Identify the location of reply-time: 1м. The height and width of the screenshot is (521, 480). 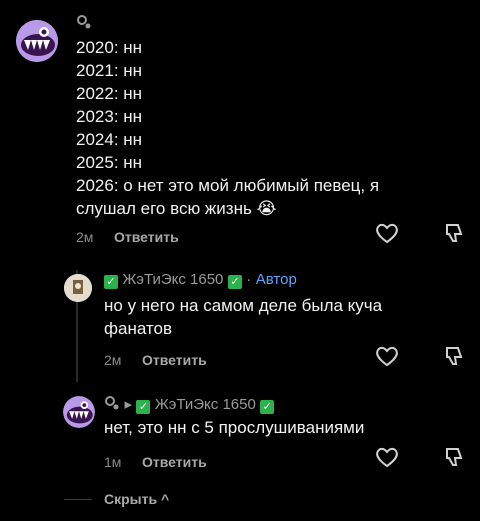
(113, 462).